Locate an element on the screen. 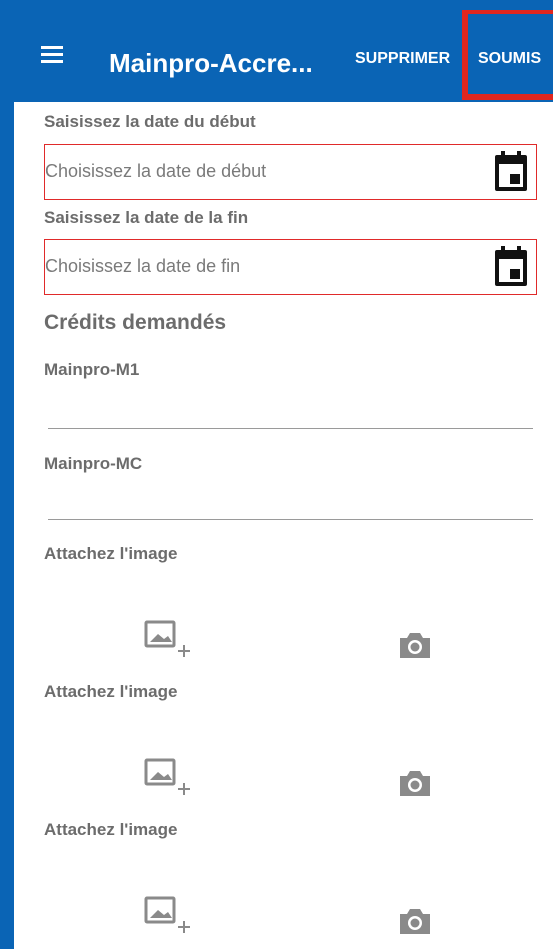 The image size is (553, 949). delete-button: SUPPRIMER is located at coordinates (402, 59).